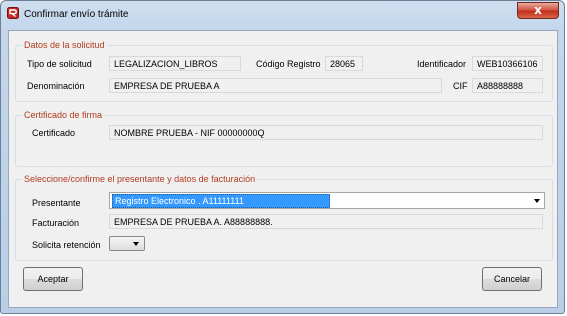 The height and width of the screenshot is (316, 567). Describe the element at coordinates (282, 14) in the screenshot. I see `title-bar: Confirmar envío trámite x` at that location.